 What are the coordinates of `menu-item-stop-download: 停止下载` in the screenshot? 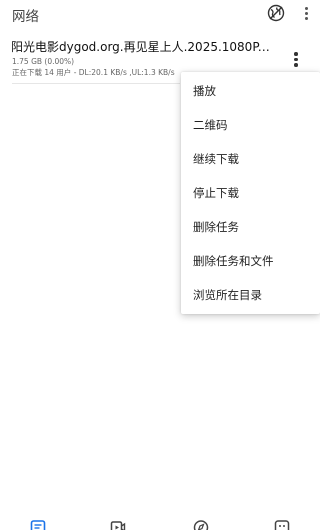 It's located at (250, 193).